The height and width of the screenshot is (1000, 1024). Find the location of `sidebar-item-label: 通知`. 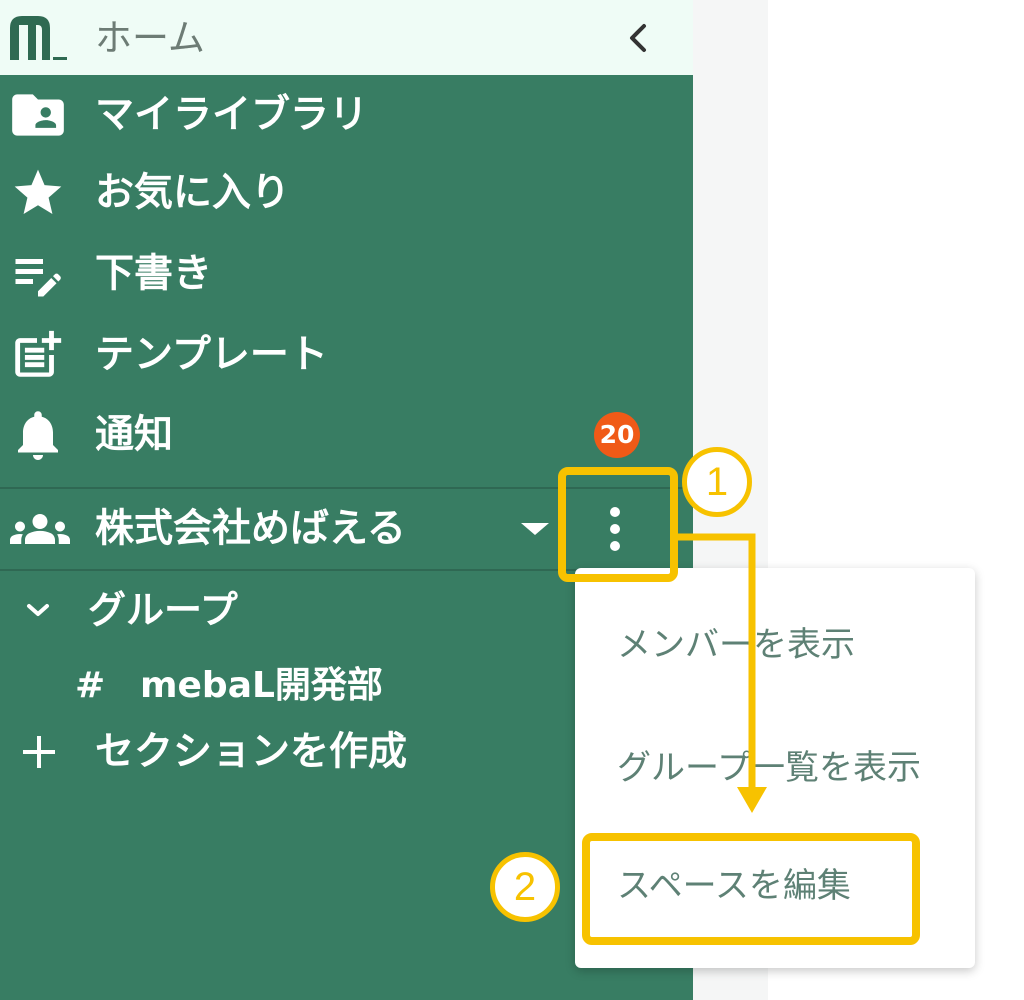

sidebar-item-label: 通知 is located at coordinates (134, 435).